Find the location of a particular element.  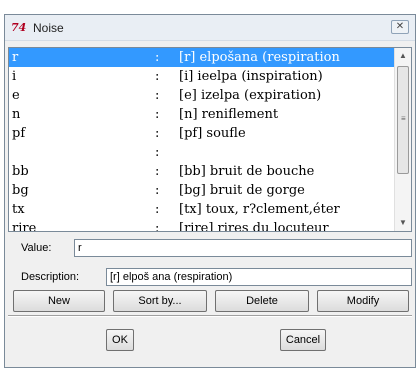

noise-description: [e] izelpa (expiration) is located at coordinates (250, 95).